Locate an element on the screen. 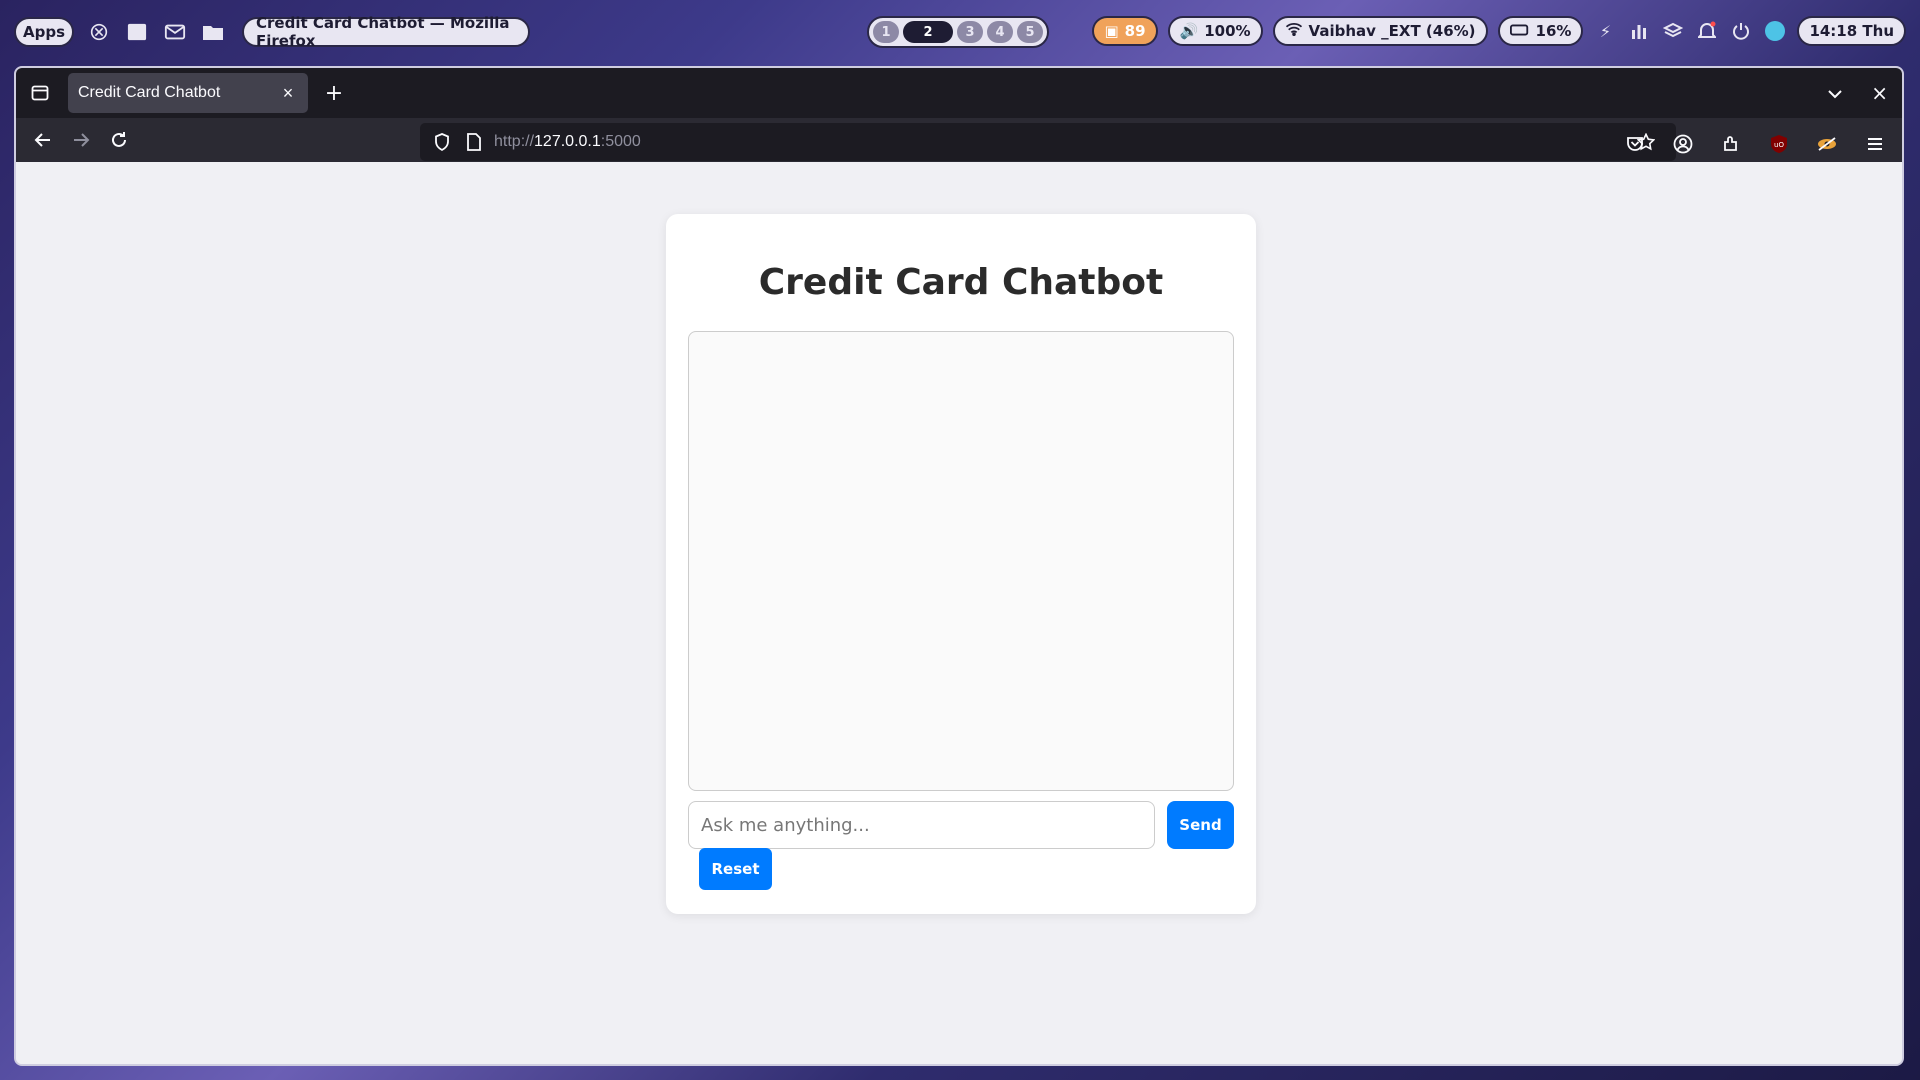 The width and height of the screenshot is (1920, 1080). battery-level: 16% is located at coordinates (1553, 31).